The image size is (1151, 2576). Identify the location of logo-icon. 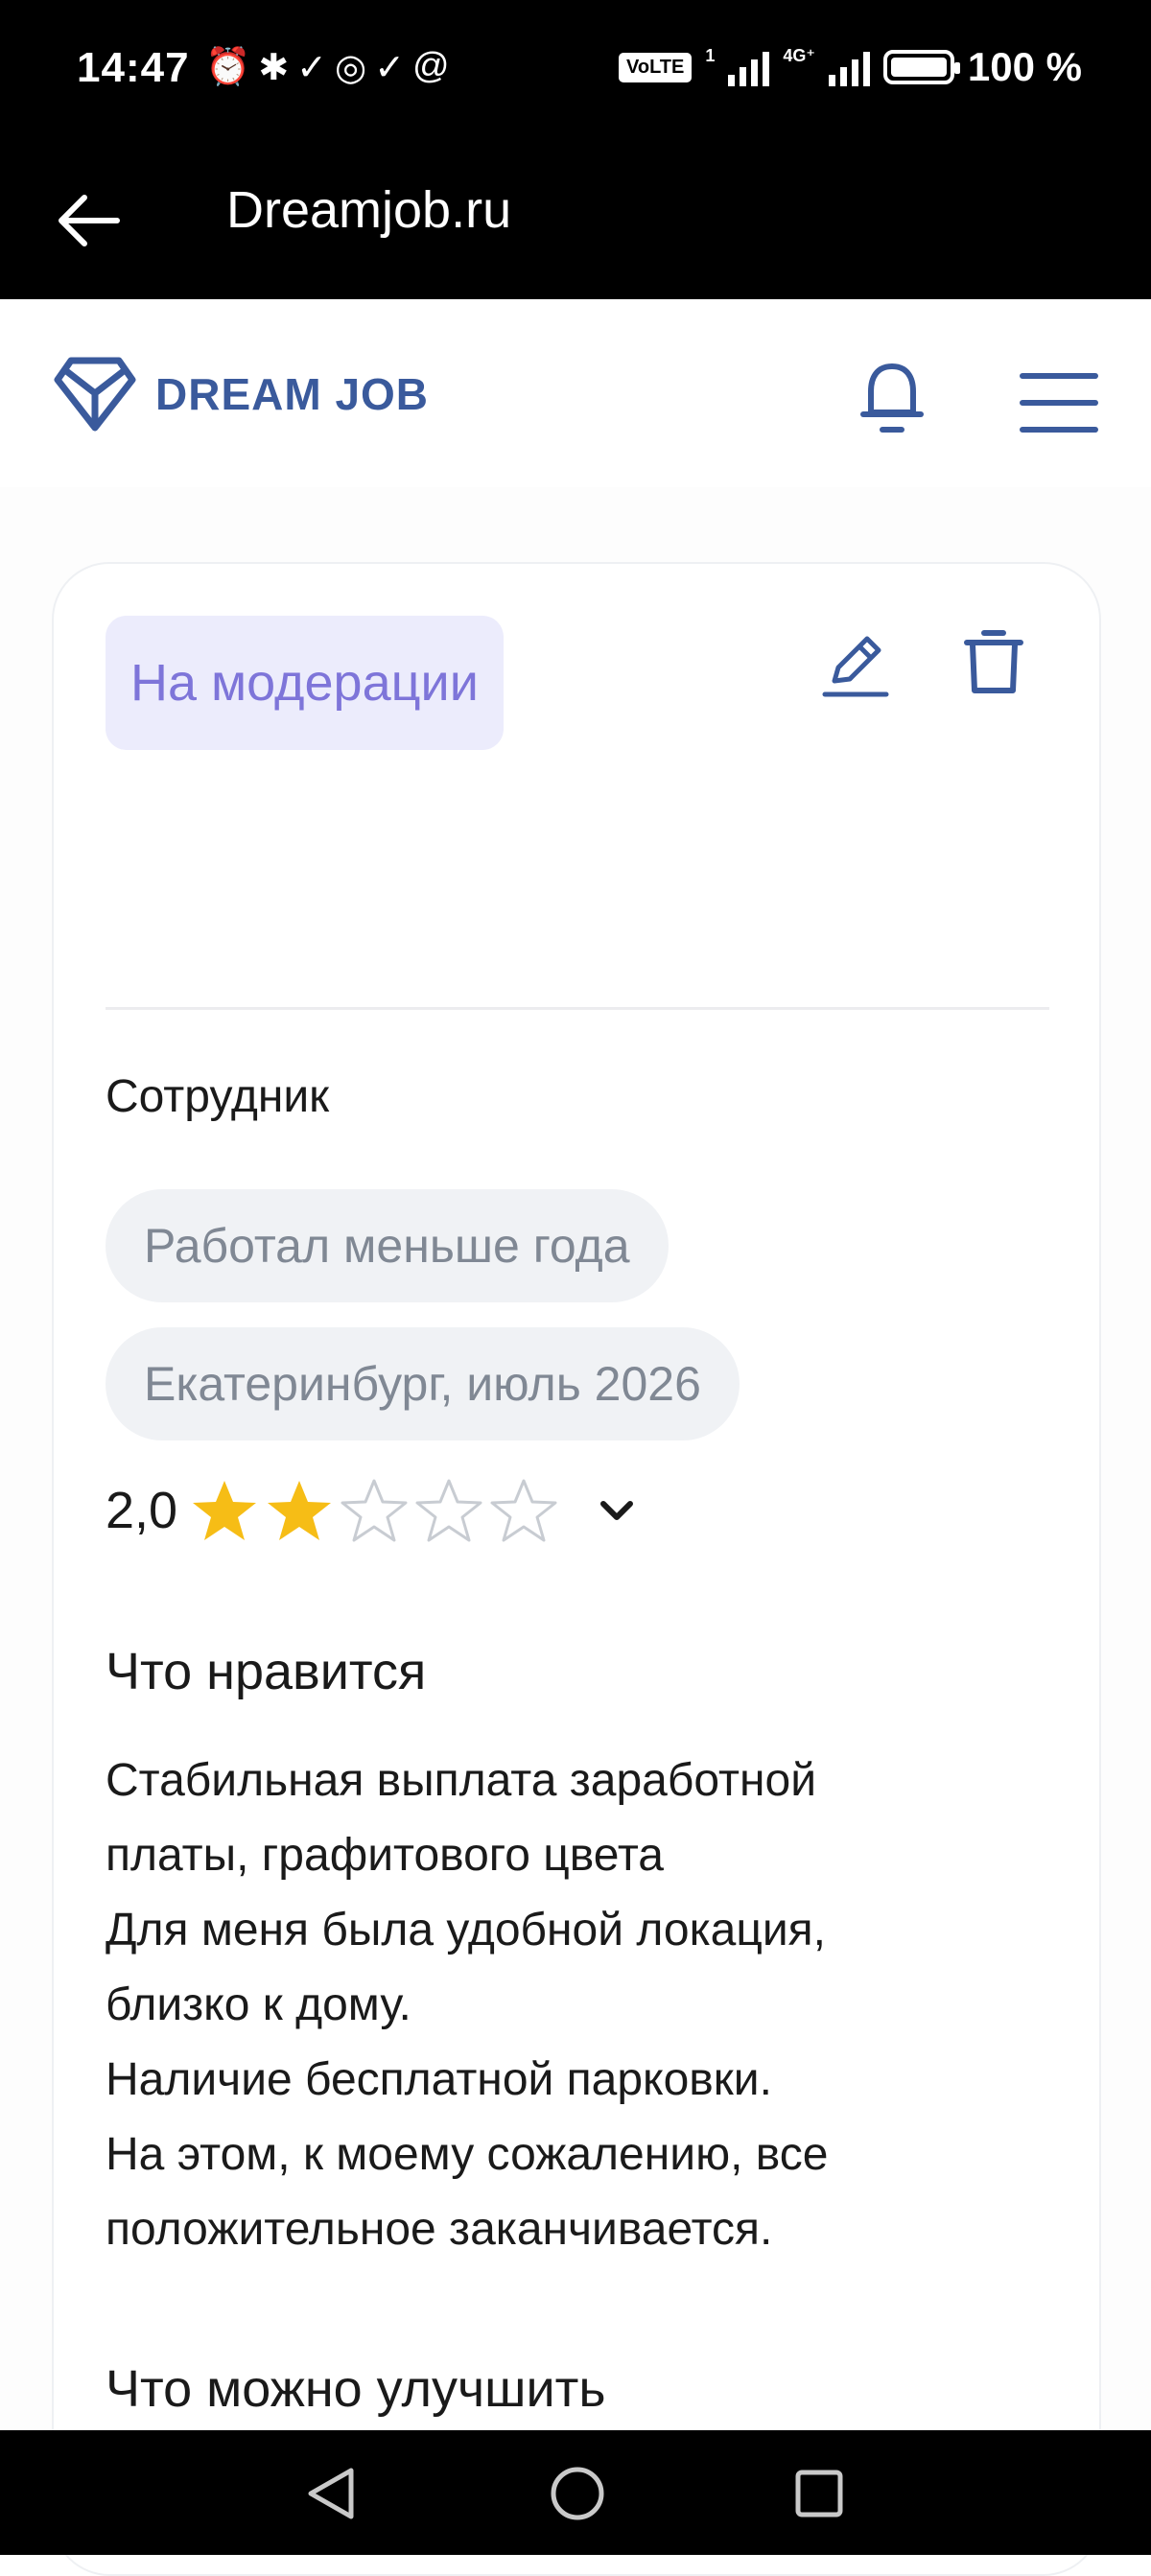
(95, 394).